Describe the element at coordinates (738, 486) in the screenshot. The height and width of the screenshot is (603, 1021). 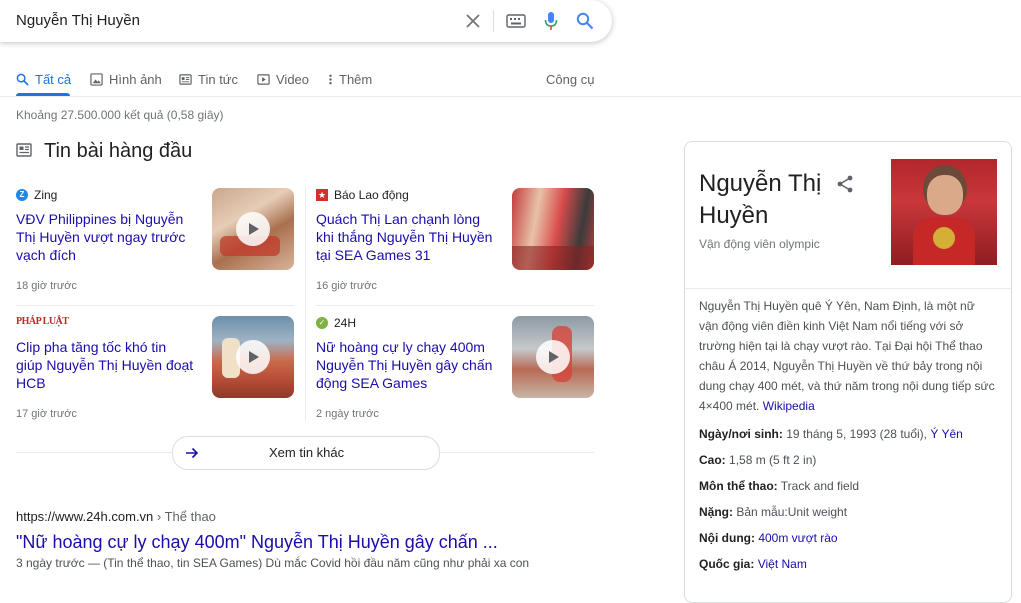
I see `fact-label: Môn thể thao:` at that location.